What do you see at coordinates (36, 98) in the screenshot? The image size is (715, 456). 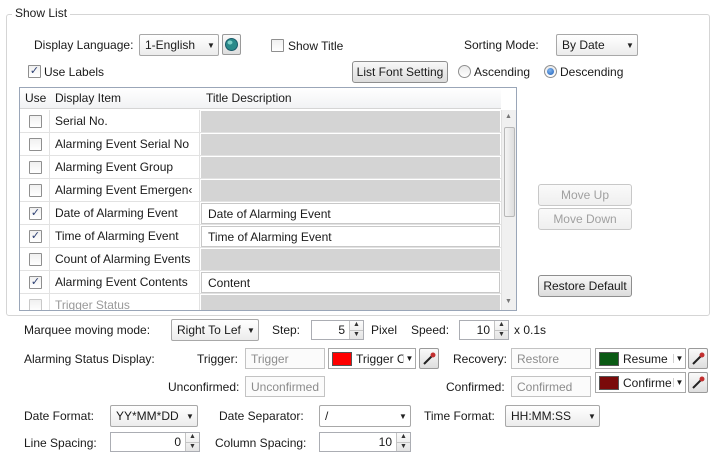 I see `column-header-use: Use` at bounding box center [36, 98].